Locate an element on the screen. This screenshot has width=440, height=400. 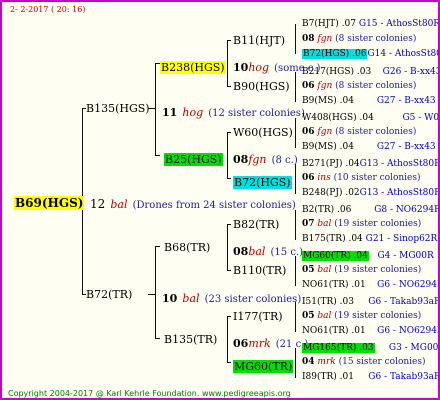
queen-w60hgs: W60(HGS) is located at coordinates (263, 132).